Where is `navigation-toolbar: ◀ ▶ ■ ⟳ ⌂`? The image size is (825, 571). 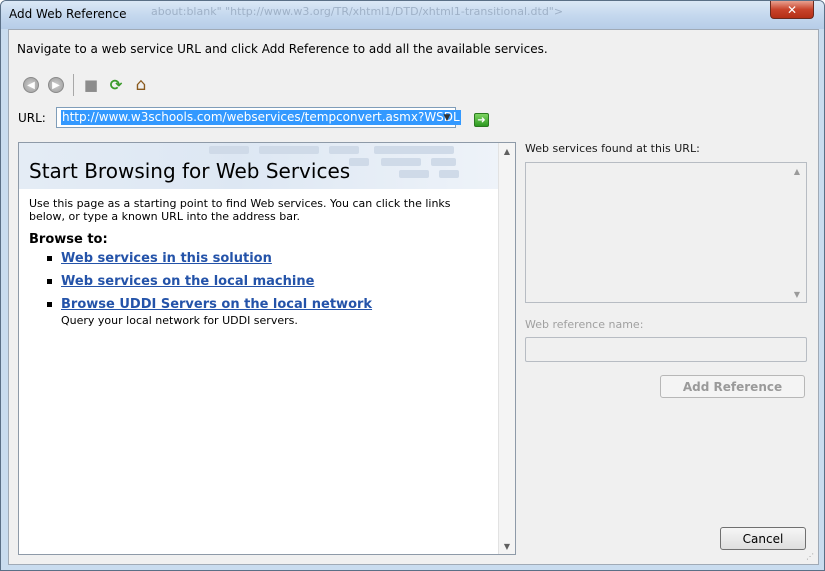 navigation-toolbar: ◀ ▶ ■ ⟳ ⌂ is located at coordinates (87, 85).